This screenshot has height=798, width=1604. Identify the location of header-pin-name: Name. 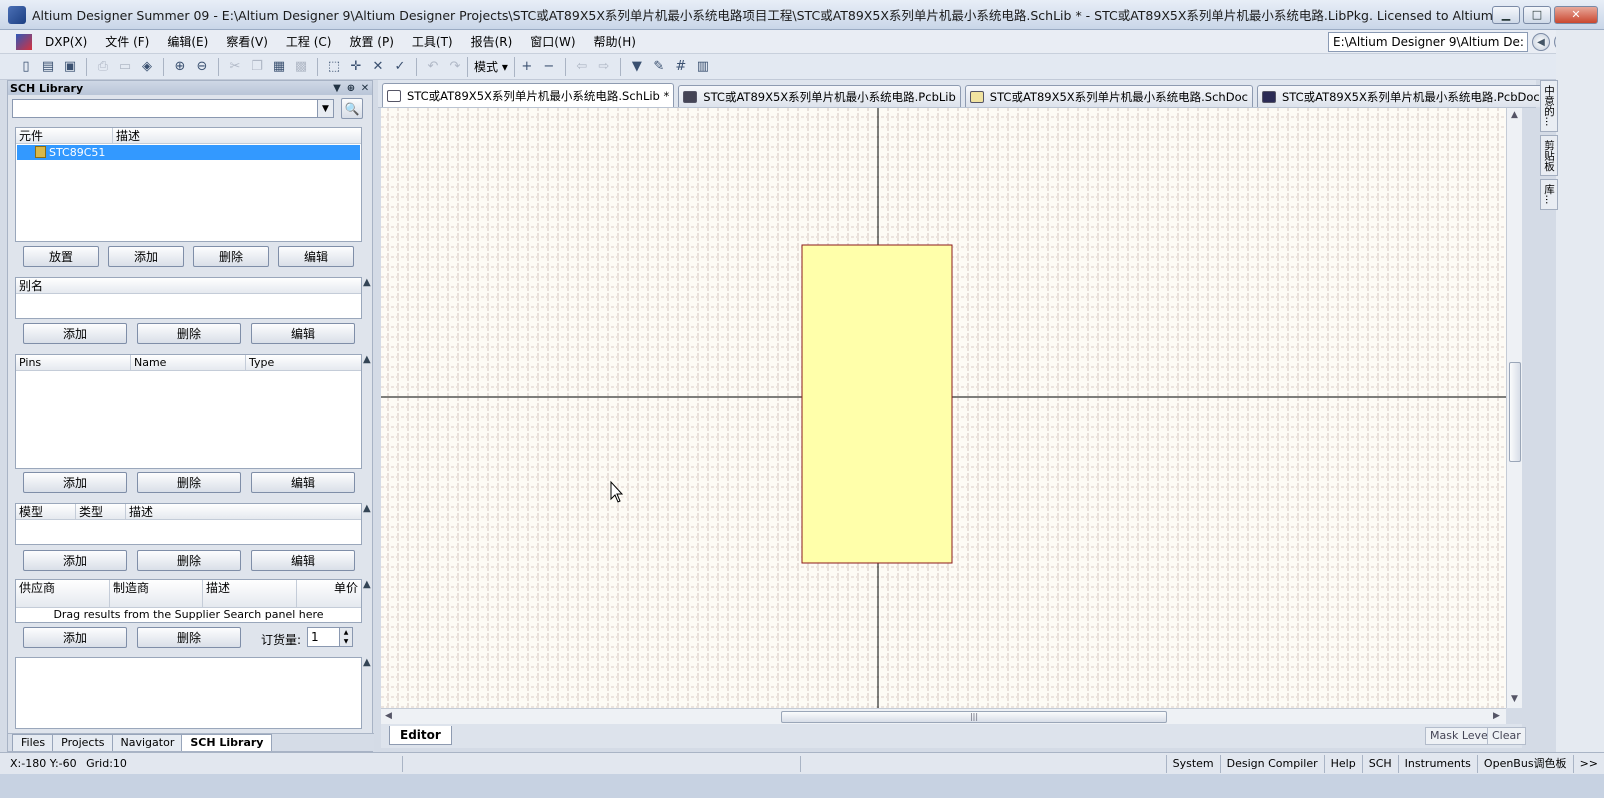
(188, 362).